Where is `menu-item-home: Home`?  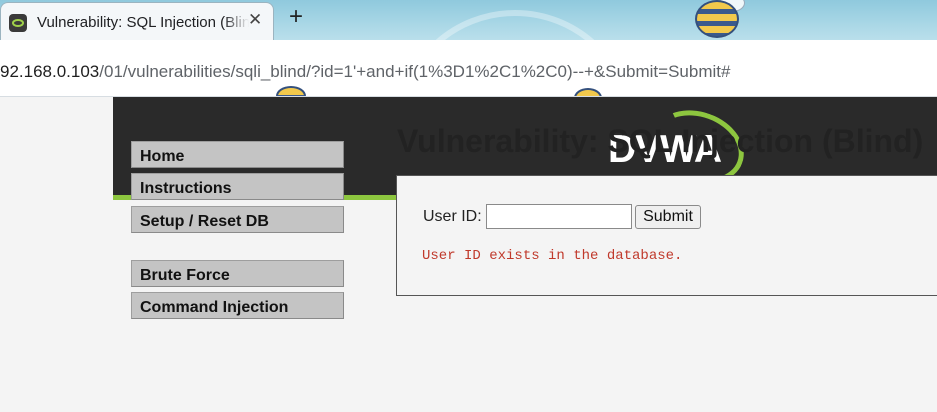
menu-item-home: Home is located at coordinates (237, 154).